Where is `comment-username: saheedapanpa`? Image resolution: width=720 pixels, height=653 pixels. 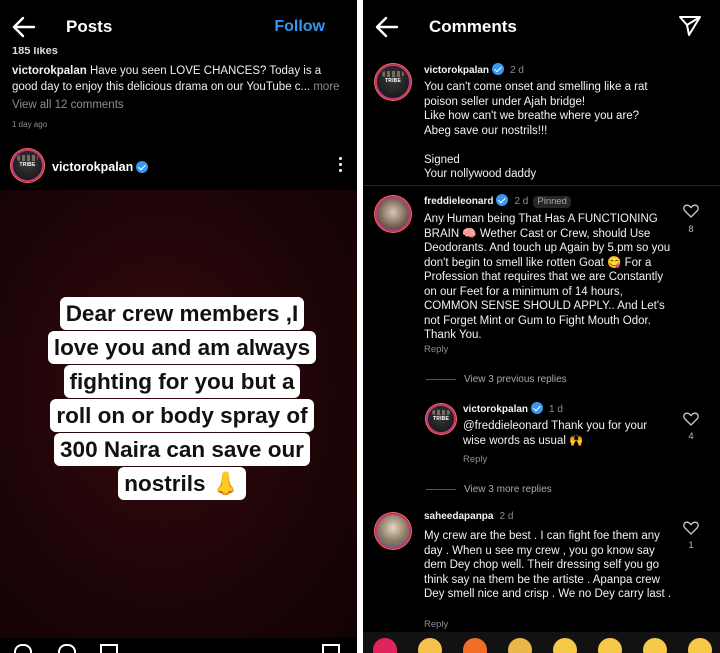
comment-username: saheedapanpa is located at coordinates (458, 516).